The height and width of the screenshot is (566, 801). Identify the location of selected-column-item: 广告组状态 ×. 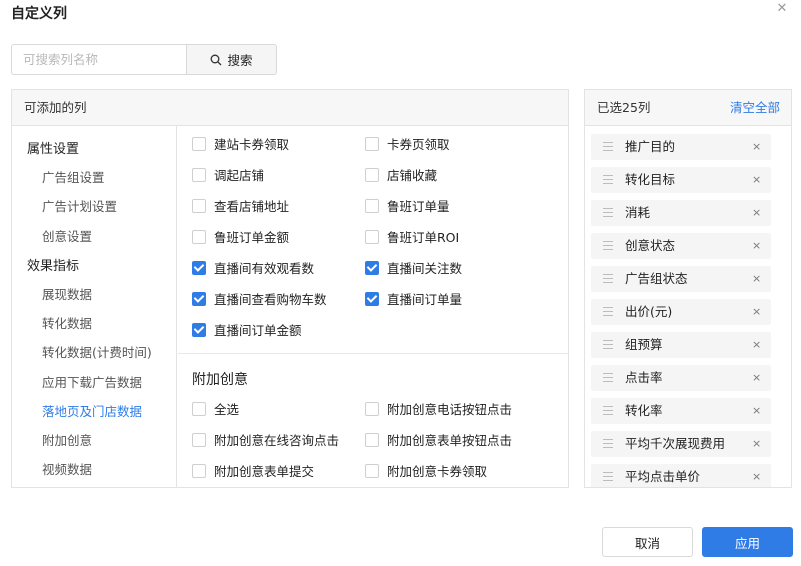
(681, 279).